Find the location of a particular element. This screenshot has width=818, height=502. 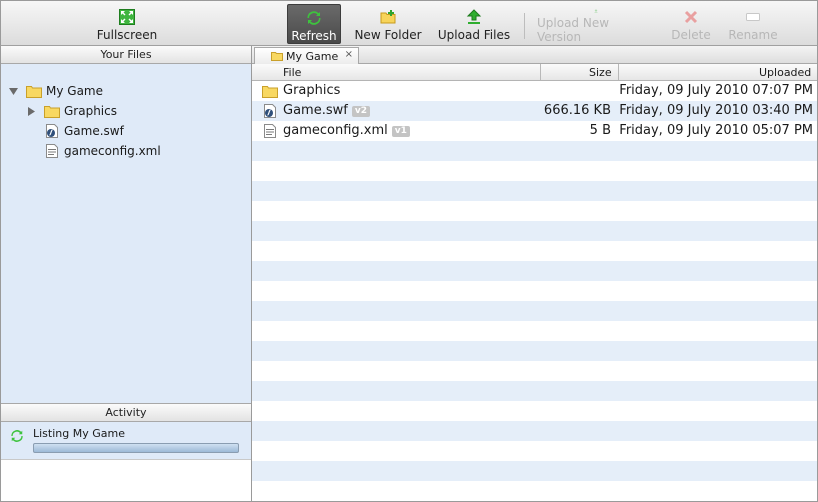

version-badge: v2 is located at coordinates (360, 111).